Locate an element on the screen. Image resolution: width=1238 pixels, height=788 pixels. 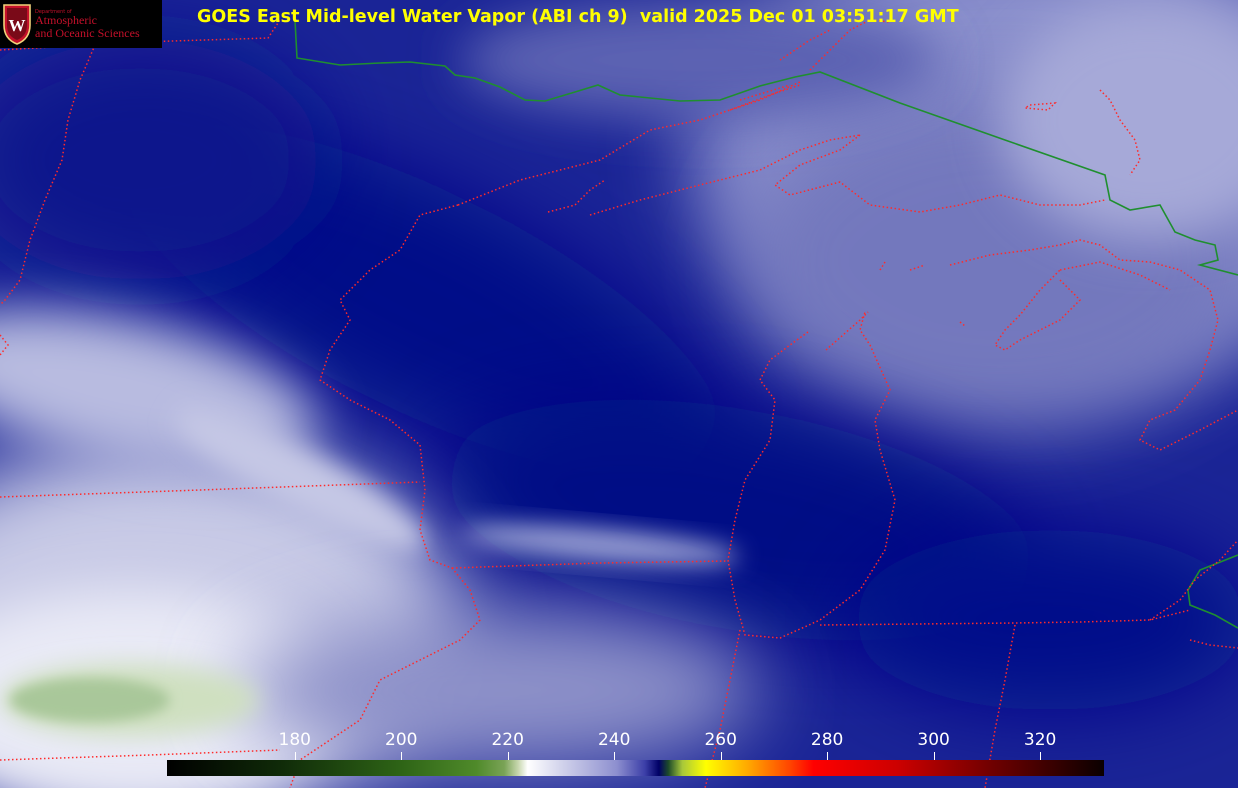
seal-letter: W is located at coordinates (17, 25).